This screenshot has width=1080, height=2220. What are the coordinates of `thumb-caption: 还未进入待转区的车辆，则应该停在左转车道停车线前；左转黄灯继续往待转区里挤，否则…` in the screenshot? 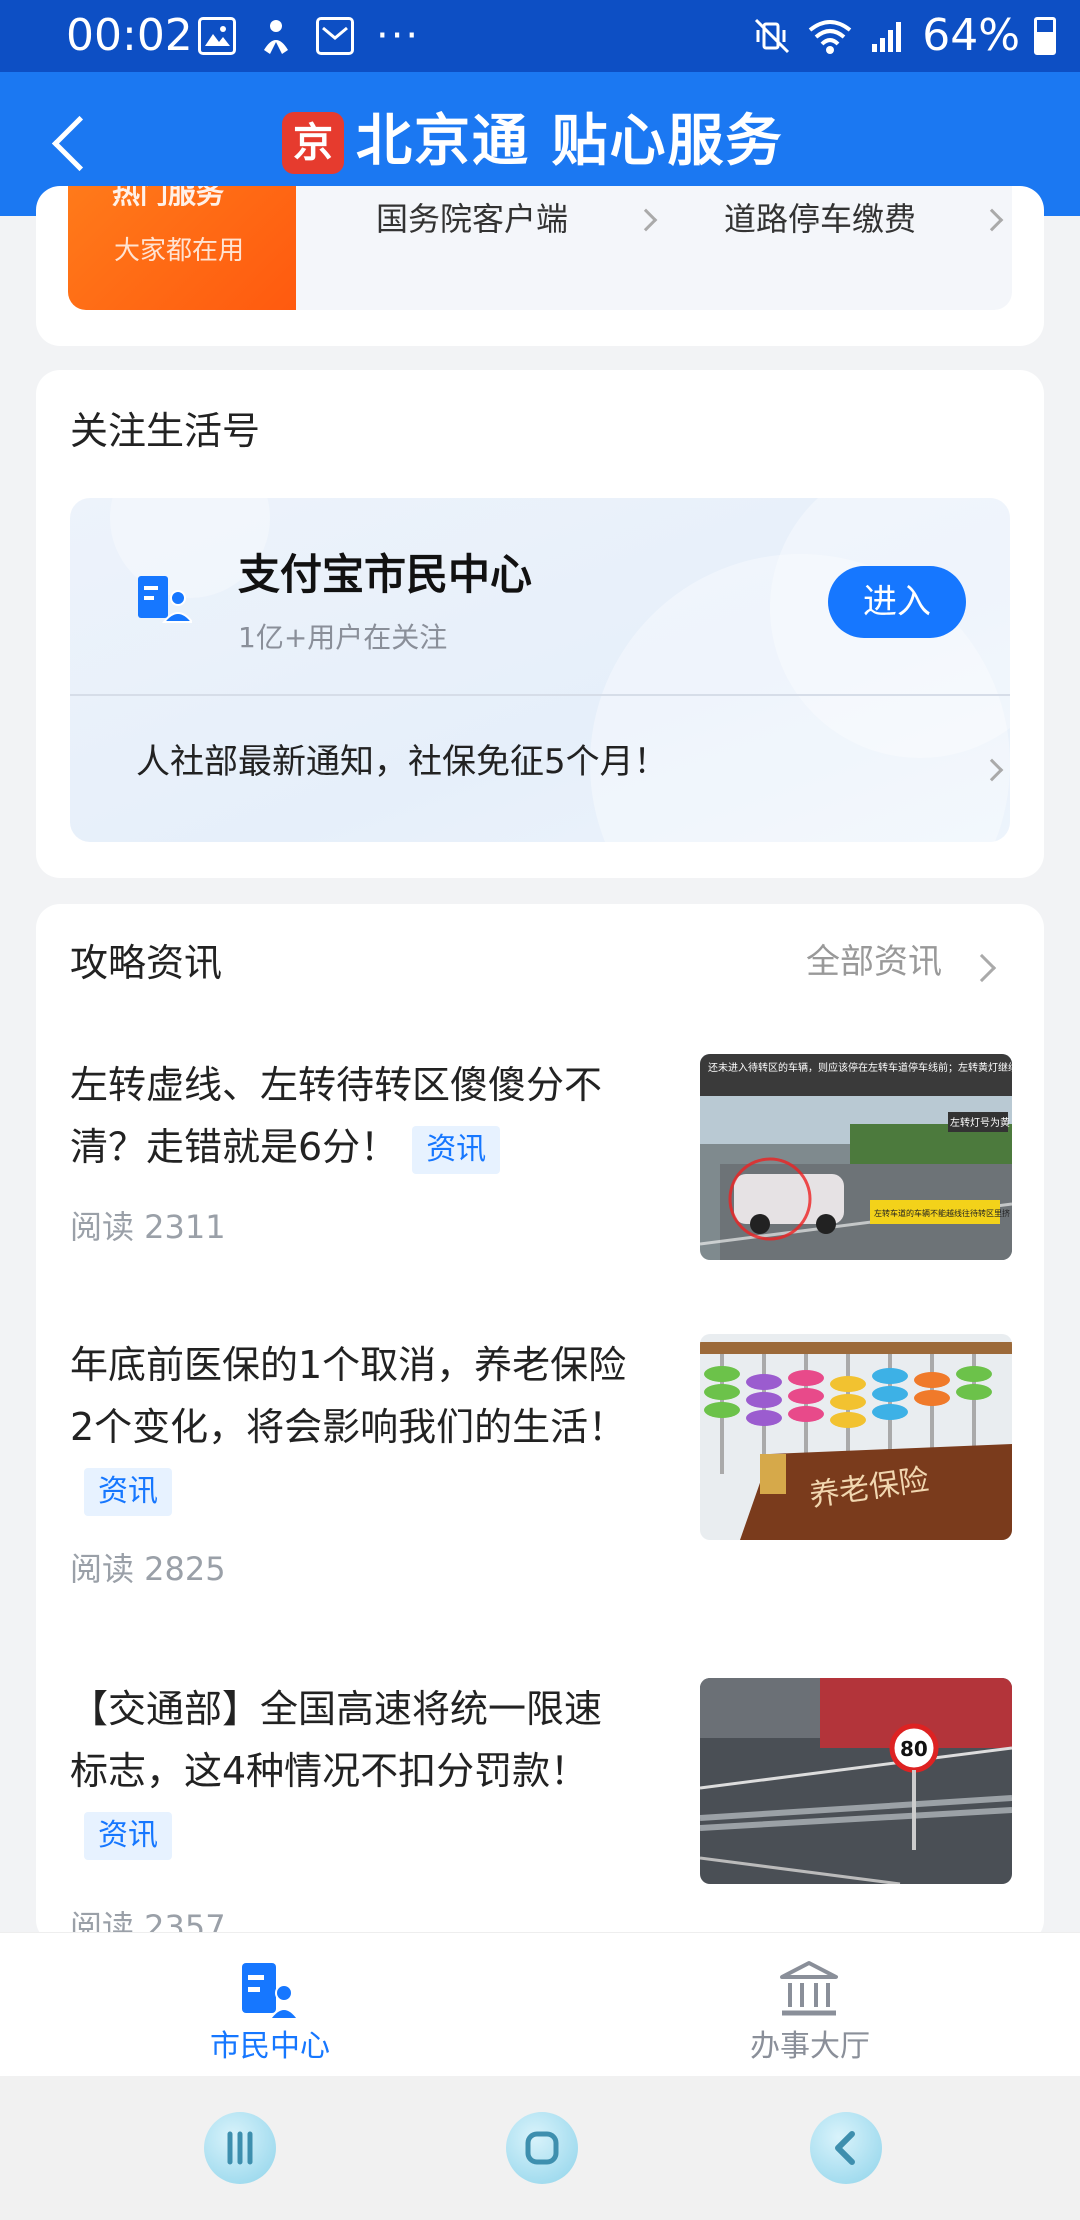 It's located at (860, 1067).